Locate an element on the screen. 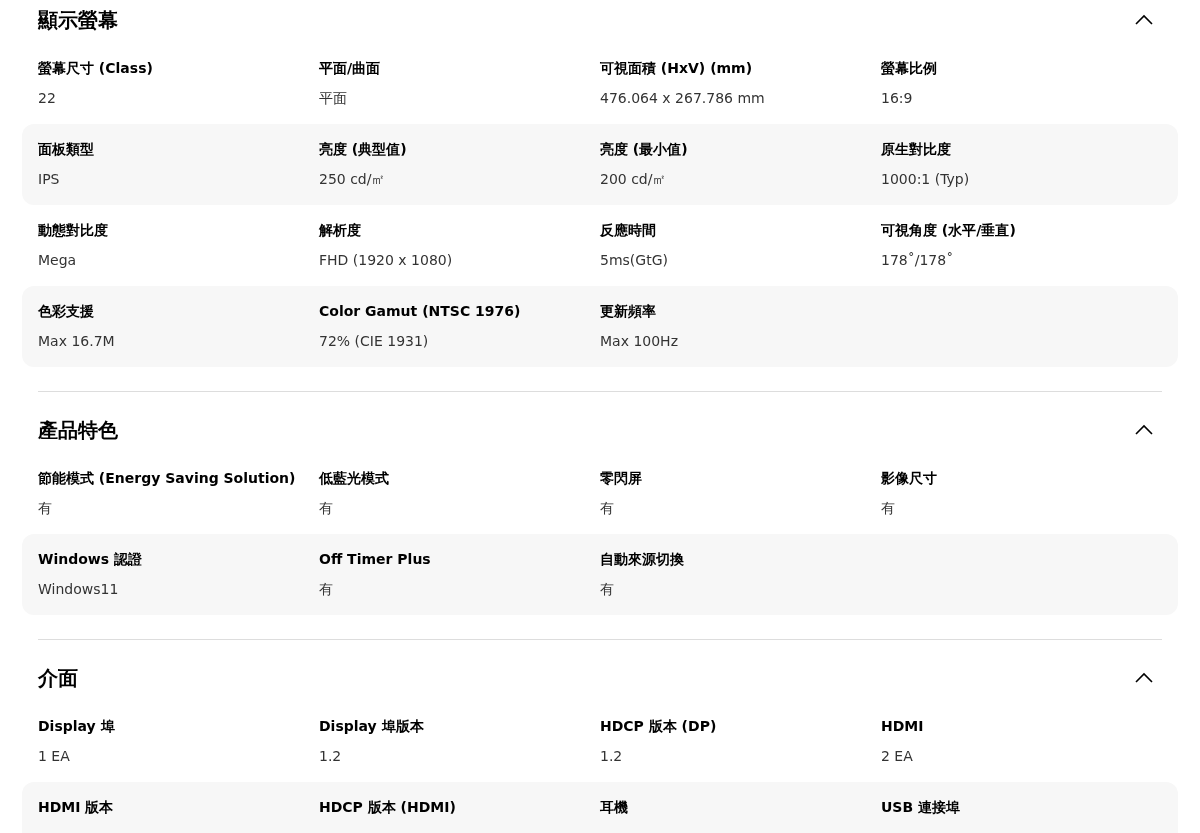 This screenshot has width=1200, height=833. spec-value: Mega is located at coordinates (58, 260).